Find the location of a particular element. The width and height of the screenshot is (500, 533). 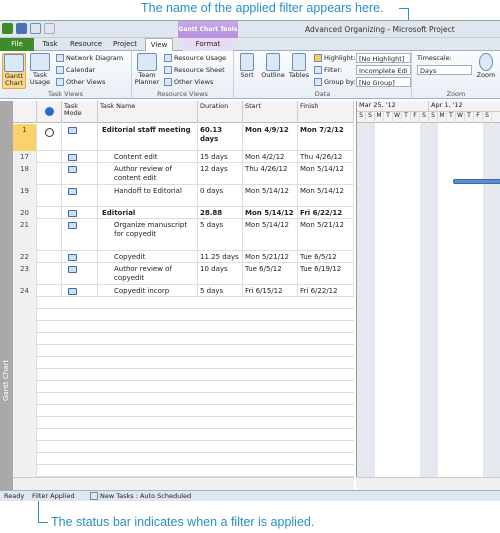

start-cell: Mon 4/9/12 is located at coordinates (270, 137).